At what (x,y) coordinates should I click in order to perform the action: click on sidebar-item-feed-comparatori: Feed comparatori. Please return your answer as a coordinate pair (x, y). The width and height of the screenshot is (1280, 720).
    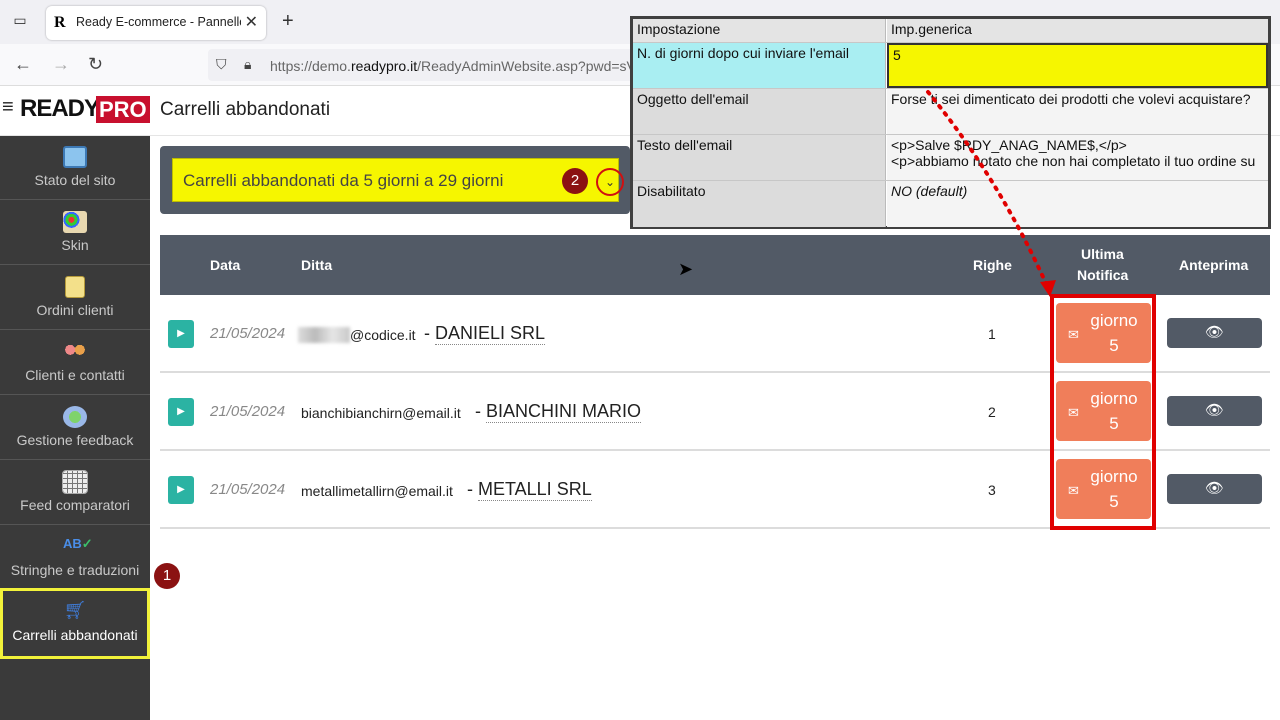
    Looking at the image, I should click on (75, 493).